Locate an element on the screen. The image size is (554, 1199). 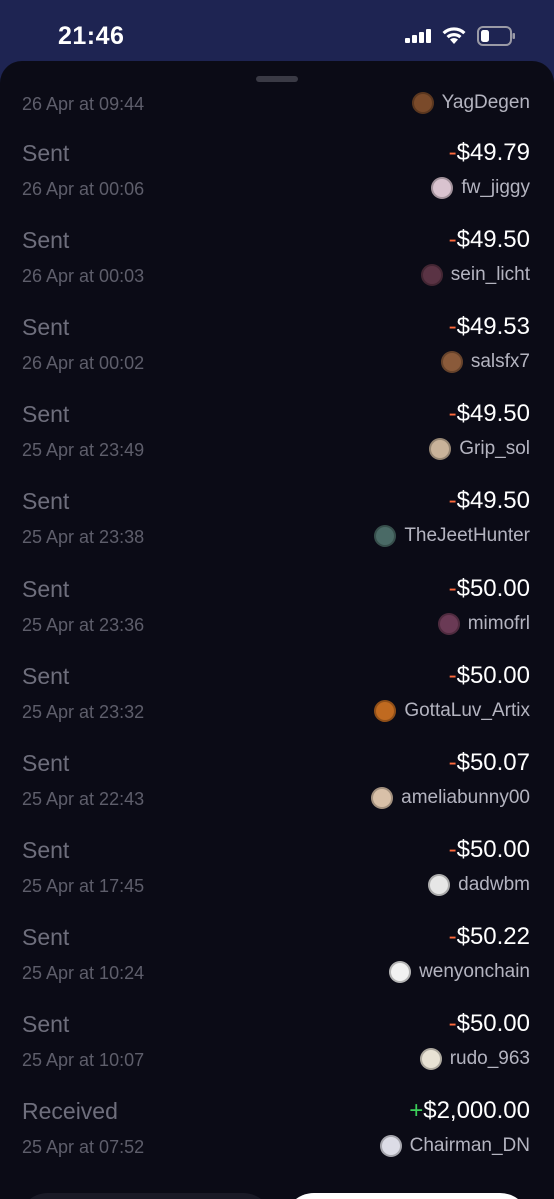
transaction-user: sein_licht is located at coordinates (475, 275).